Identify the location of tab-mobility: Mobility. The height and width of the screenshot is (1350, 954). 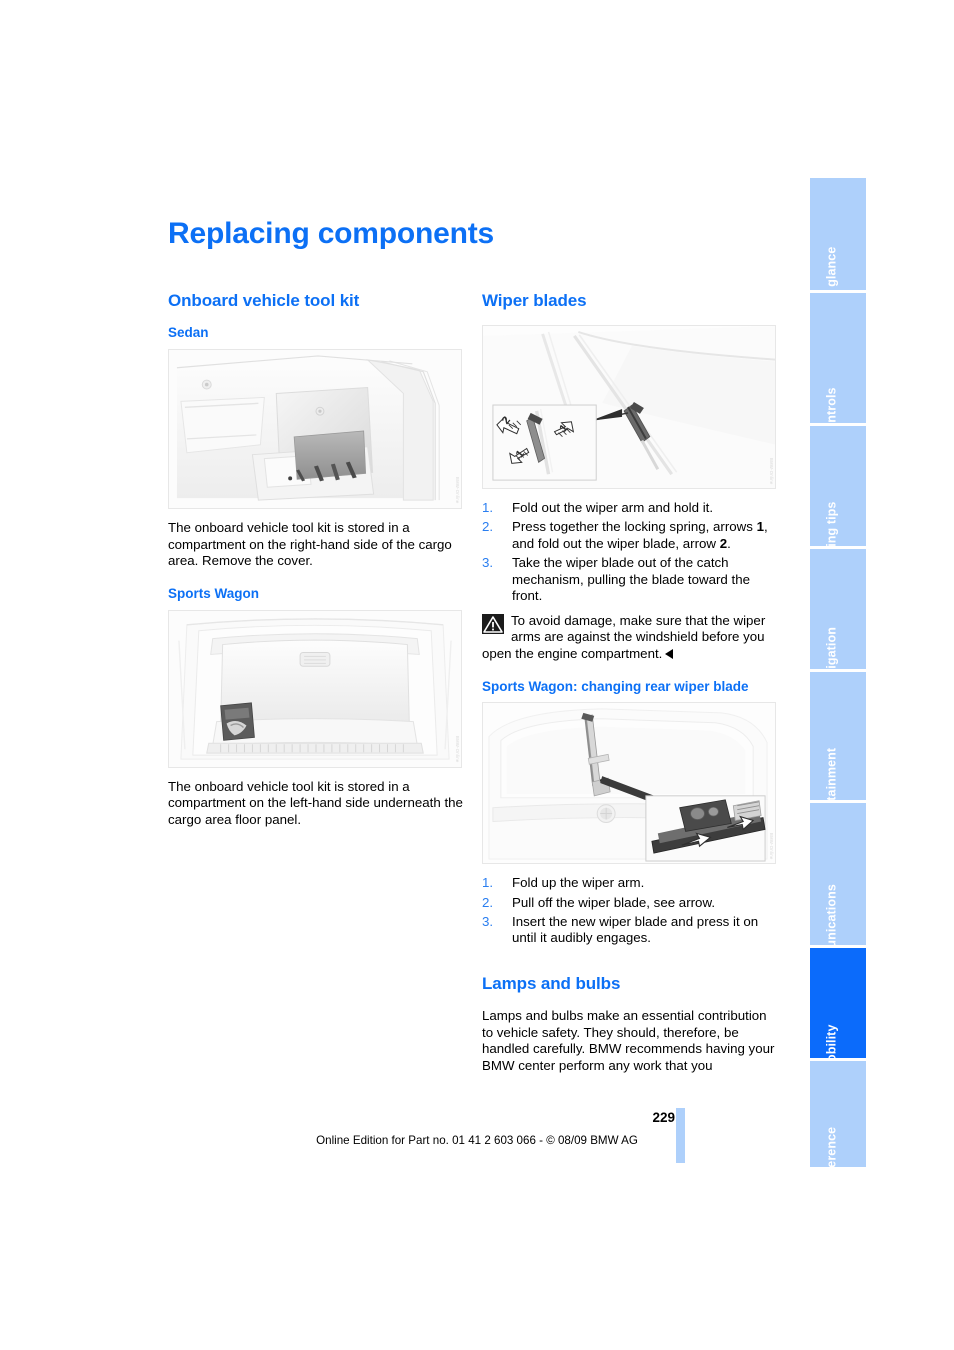
(838, 1010).